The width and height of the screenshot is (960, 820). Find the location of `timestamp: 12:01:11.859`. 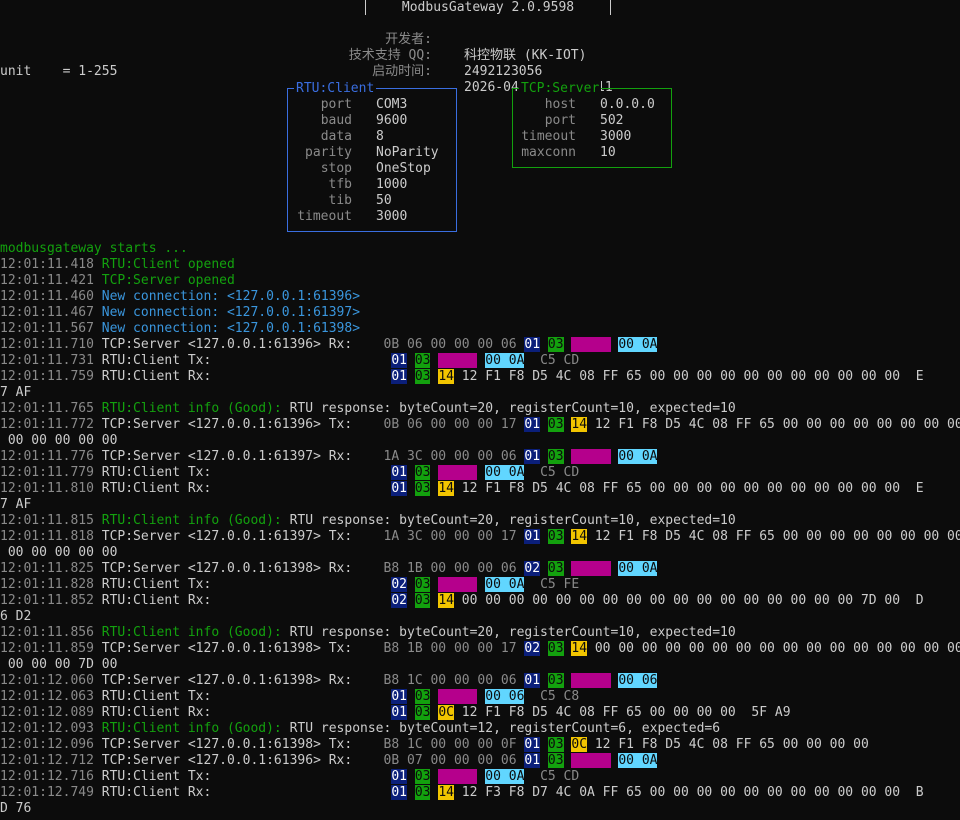

timestamp: 12:01:11.859 is located at coordinates (51, 648).